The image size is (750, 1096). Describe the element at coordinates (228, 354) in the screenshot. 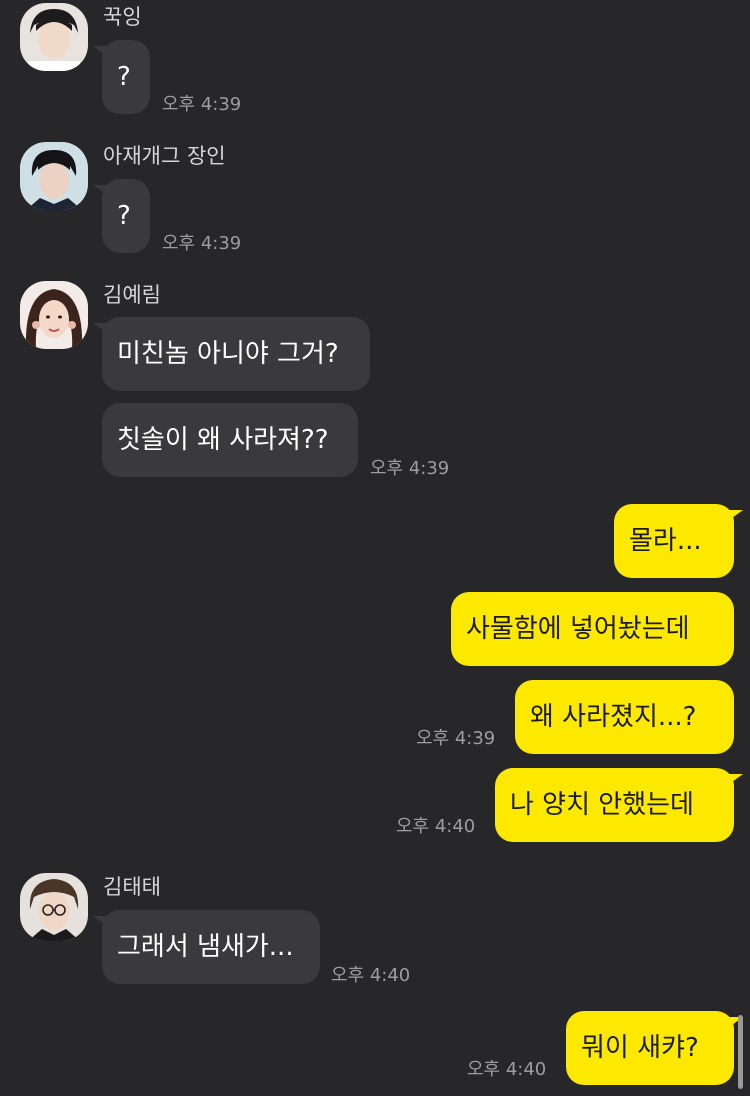

I see `message-text: 미친놈 아니야 그거?` at that location.